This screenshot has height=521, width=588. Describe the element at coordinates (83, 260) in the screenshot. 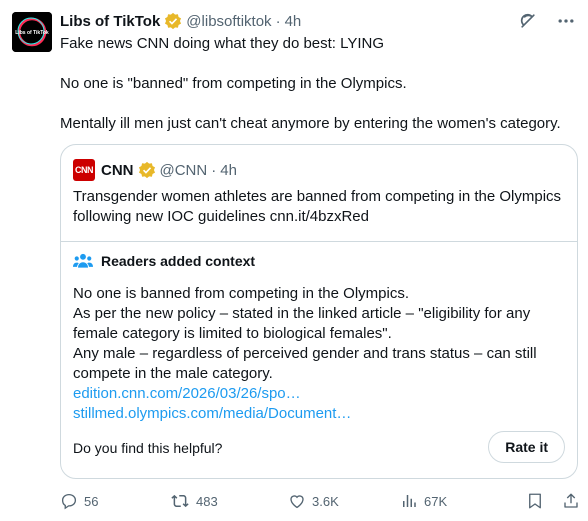

I see `people-icon` at that location.